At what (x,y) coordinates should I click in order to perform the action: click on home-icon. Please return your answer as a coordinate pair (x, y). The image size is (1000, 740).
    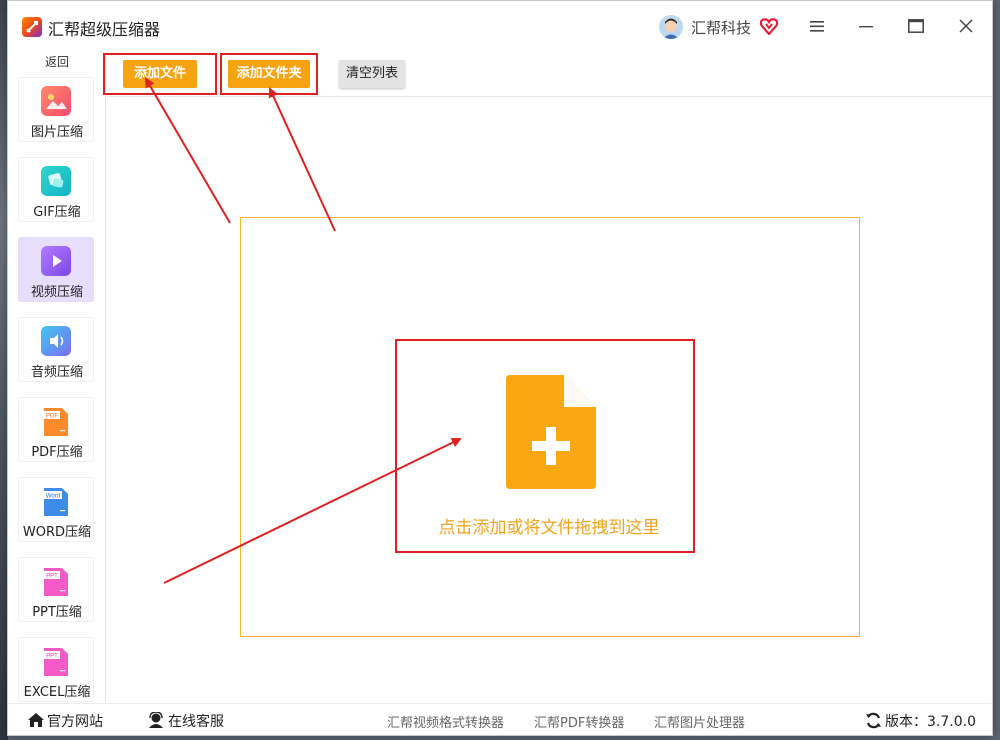
    Looking at the image, I should click on (36, 720).